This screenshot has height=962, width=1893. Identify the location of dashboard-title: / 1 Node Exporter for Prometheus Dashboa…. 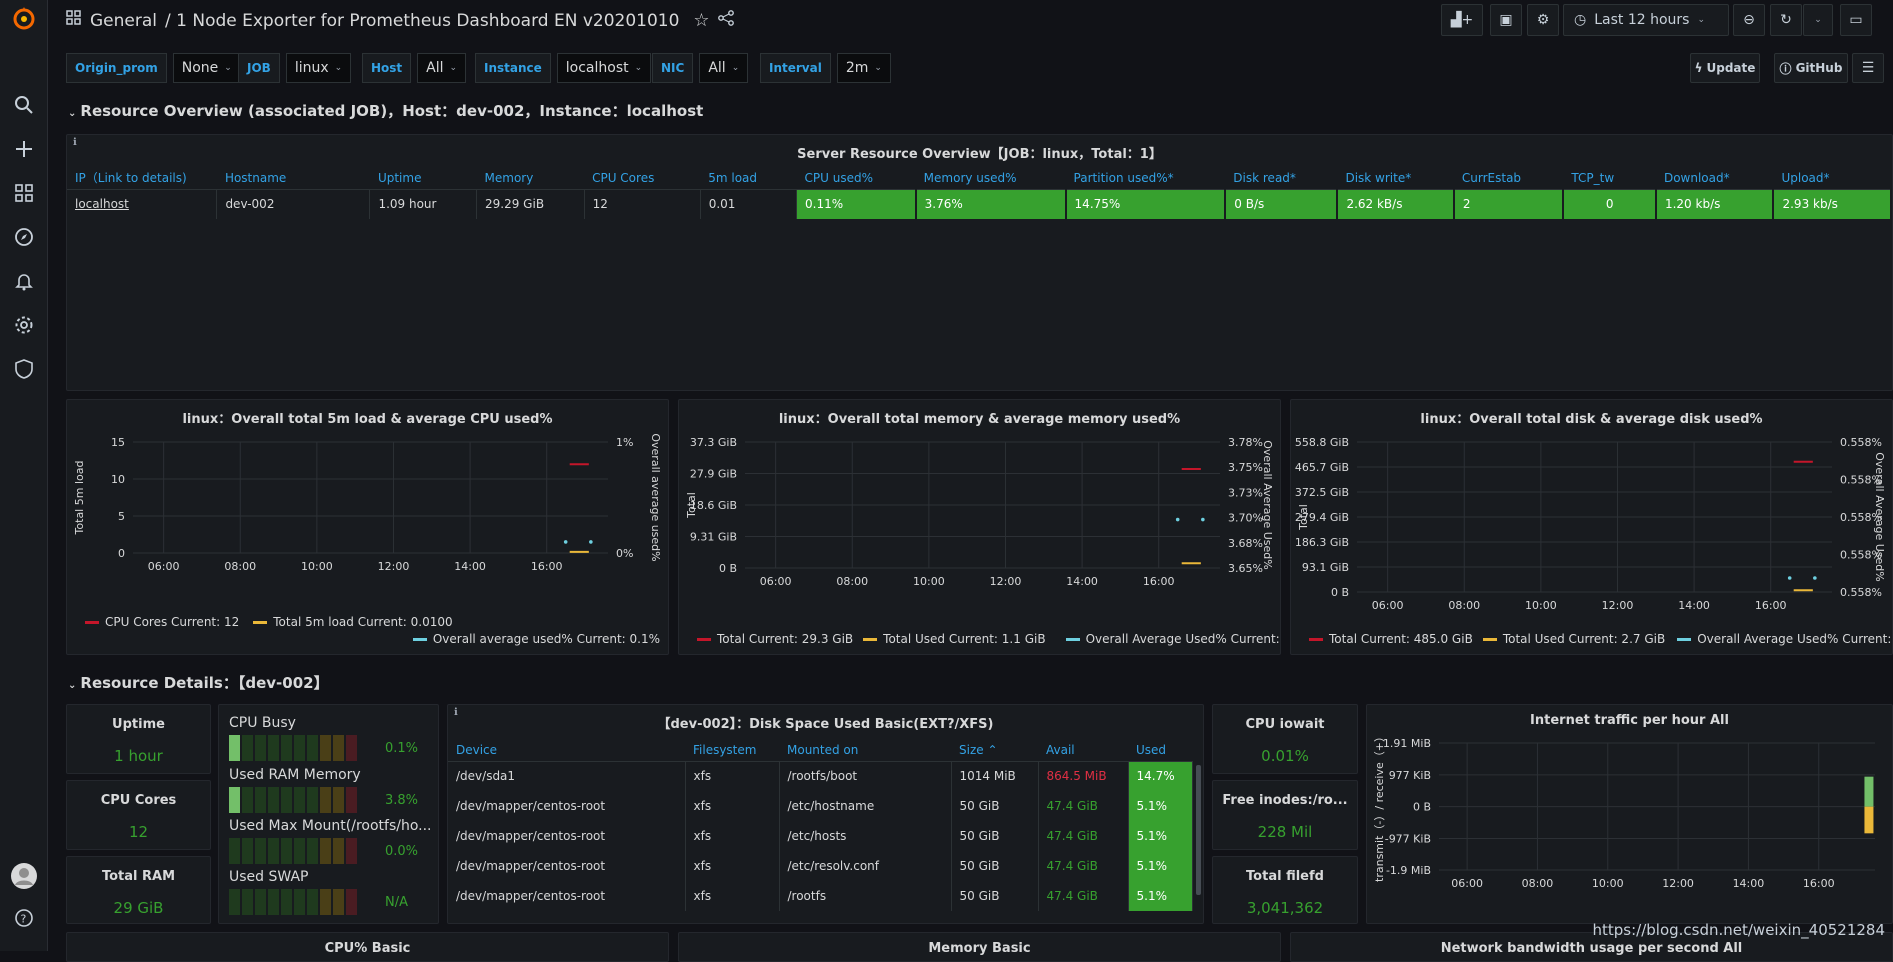
(422, 21).